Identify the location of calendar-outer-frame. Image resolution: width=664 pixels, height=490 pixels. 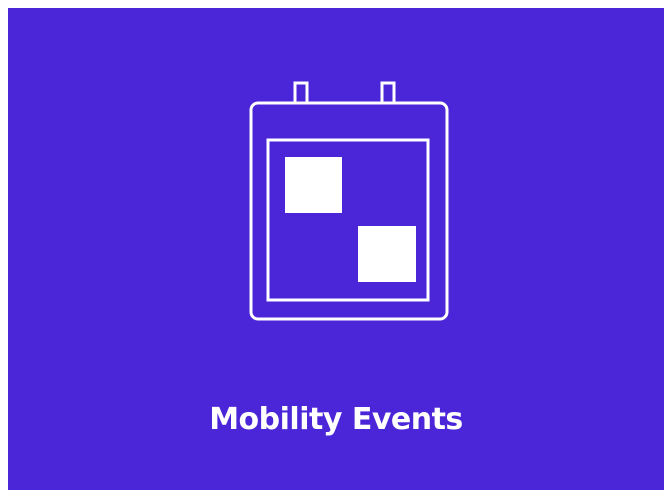
(349, 211).